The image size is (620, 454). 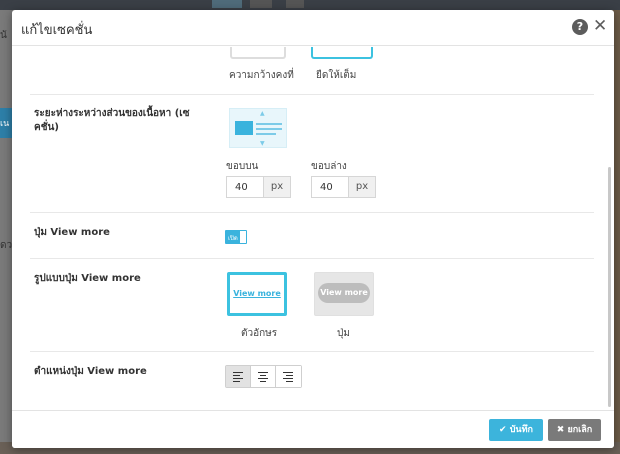 What do you see at coordinates (313, 28) in the screenshot?
I see `modal-header: แก้ไขเซคชั่น ? ✕` at bounding box center [313, 28].